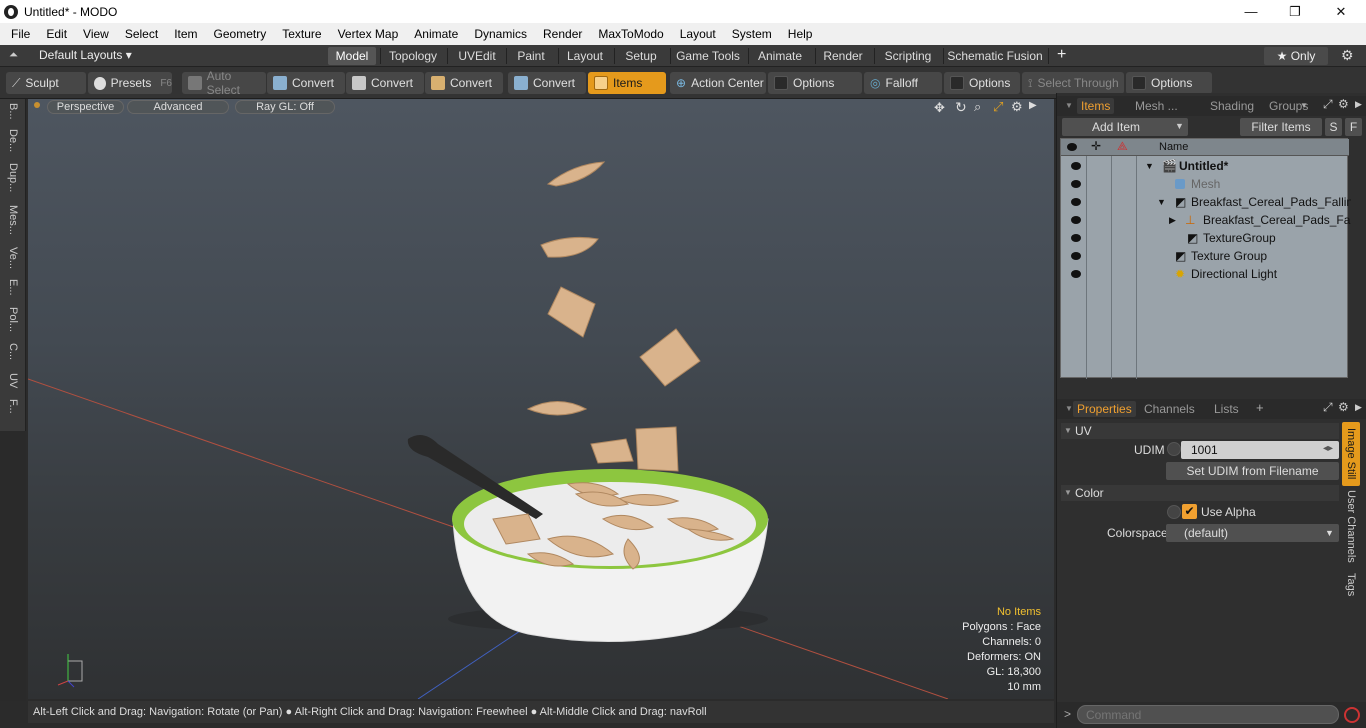 This screenshot has width=1366, height=728. I want to click on menu-help: Help, so click(800, 34).